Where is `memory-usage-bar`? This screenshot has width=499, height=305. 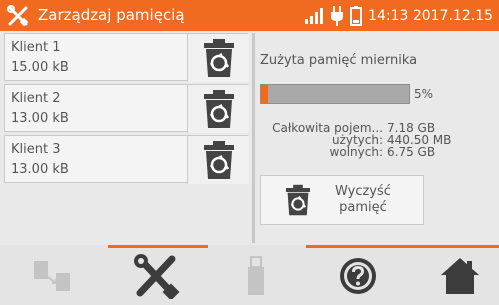 memory-usage-bar is located at coordinates (335, 94).